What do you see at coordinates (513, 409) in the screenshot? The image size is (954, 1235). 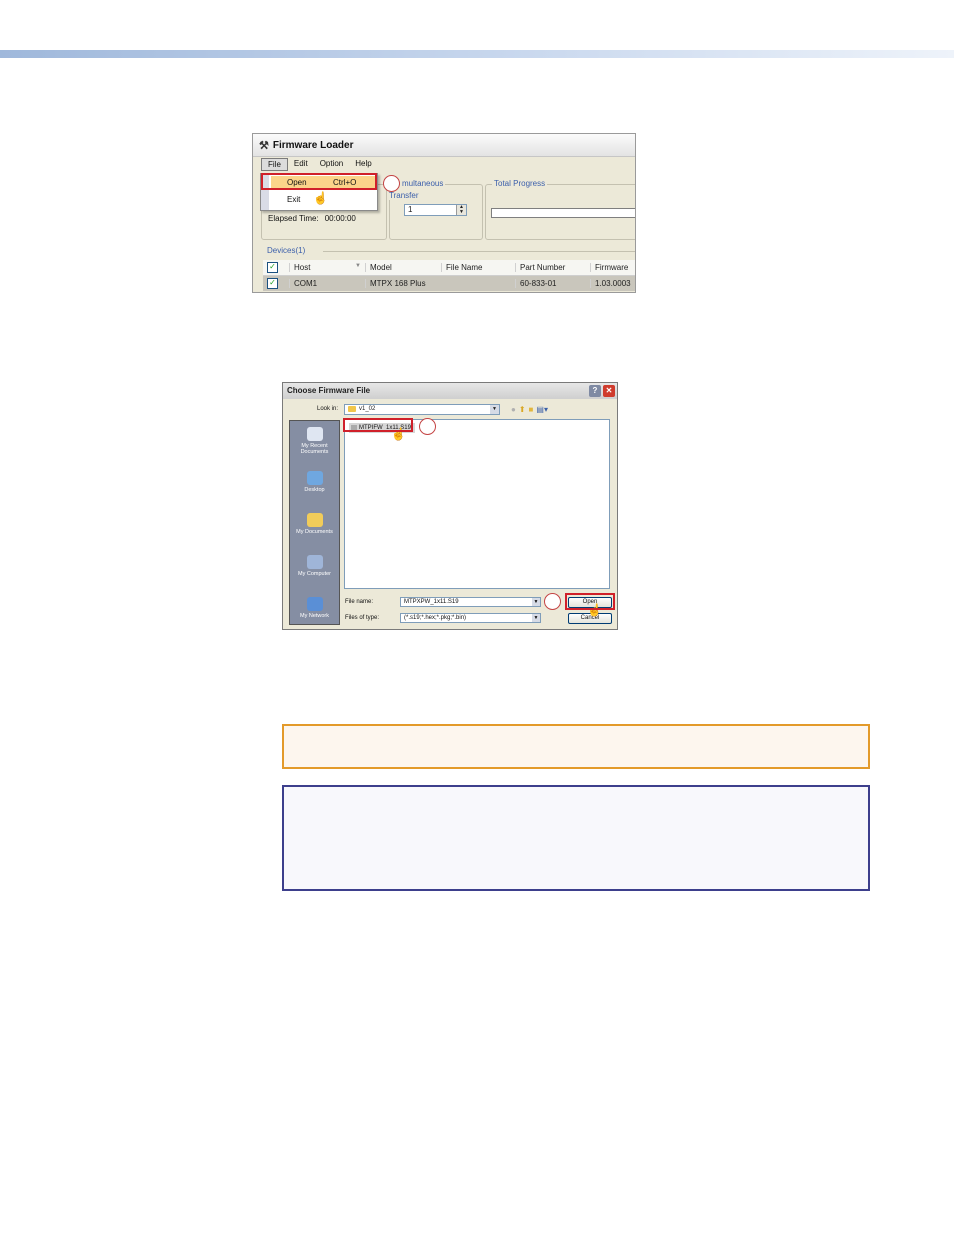 I see `back-icon: ●` at bounding box center [513, 409].